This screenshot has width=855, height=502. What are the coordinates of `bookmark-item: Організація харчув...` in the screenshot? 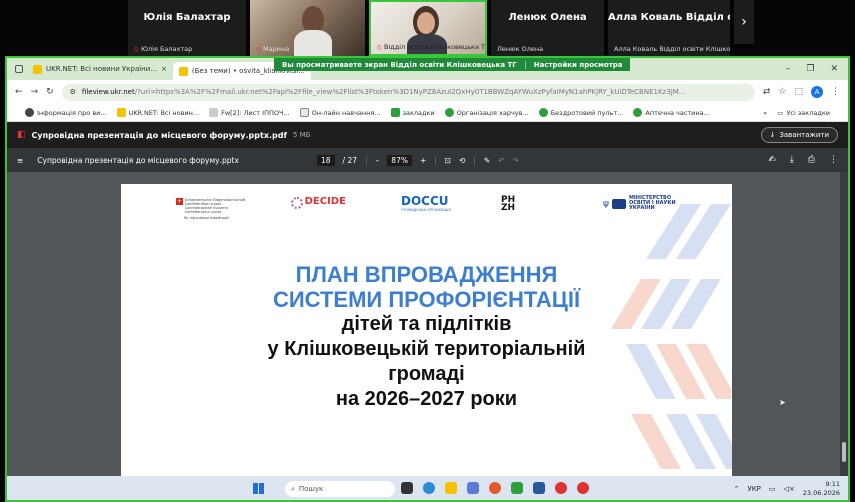 It's located at (486, 112).